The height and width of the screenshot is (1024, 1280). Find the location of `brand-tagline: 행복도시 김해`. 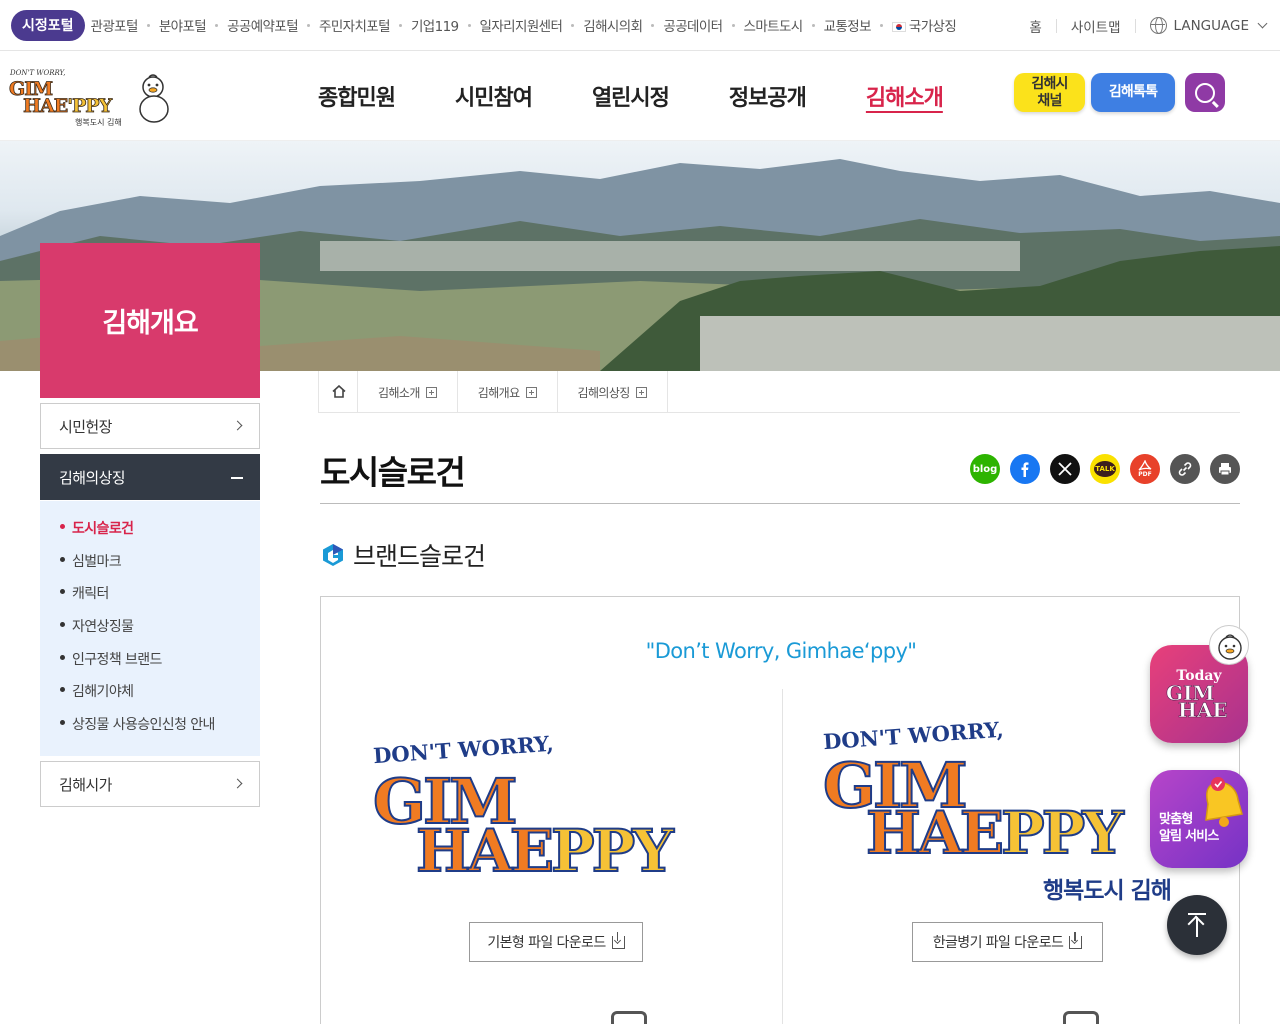

brand-tagline: 행복도시 김해 is located at coordinates (1107, 891).